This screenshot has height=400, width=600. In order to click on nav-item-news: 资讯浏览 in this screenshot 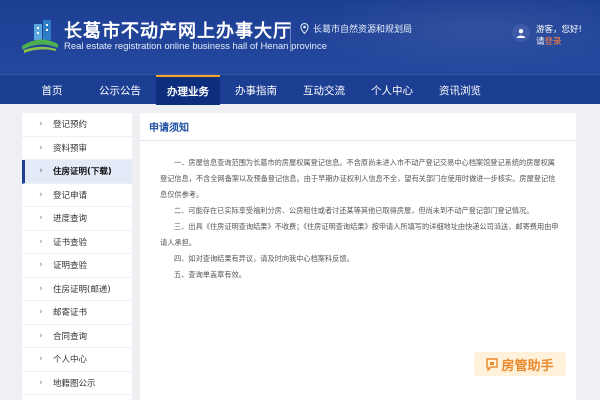, I will do `click(460, 90)`.